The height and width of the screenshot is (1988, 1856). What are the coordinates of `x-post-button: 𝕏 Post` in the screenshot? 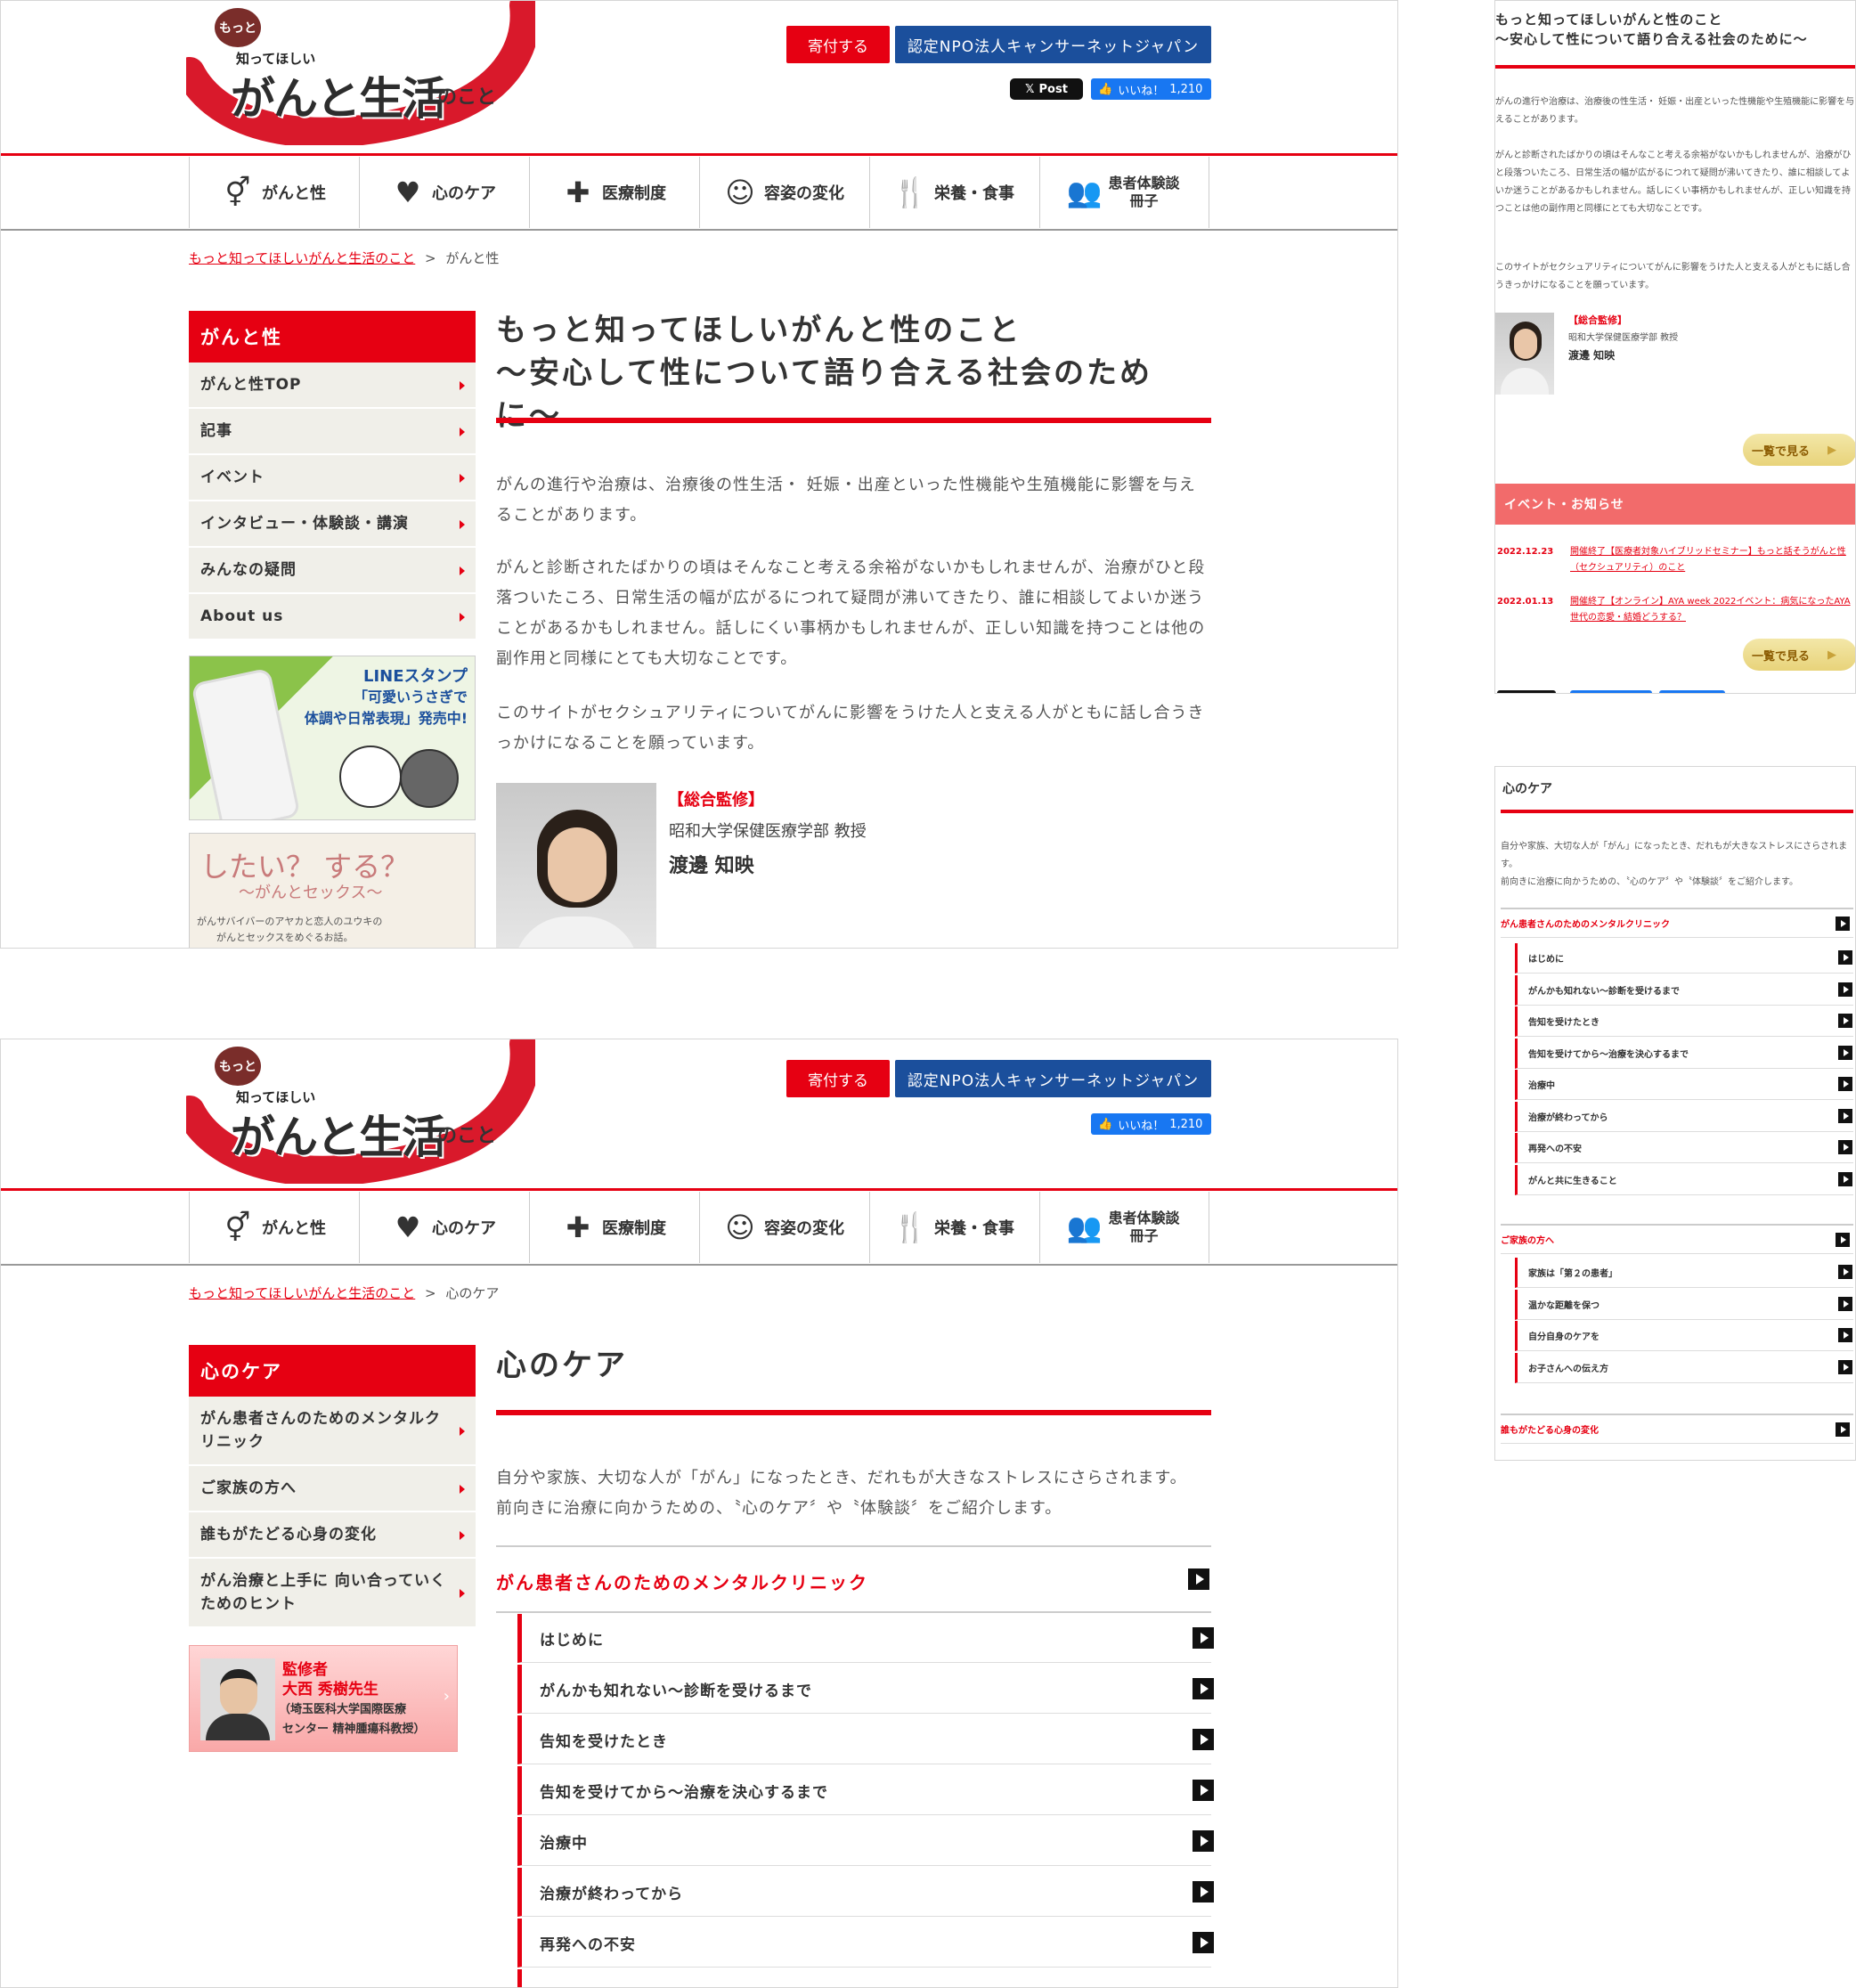 It's located at (1046, 89).